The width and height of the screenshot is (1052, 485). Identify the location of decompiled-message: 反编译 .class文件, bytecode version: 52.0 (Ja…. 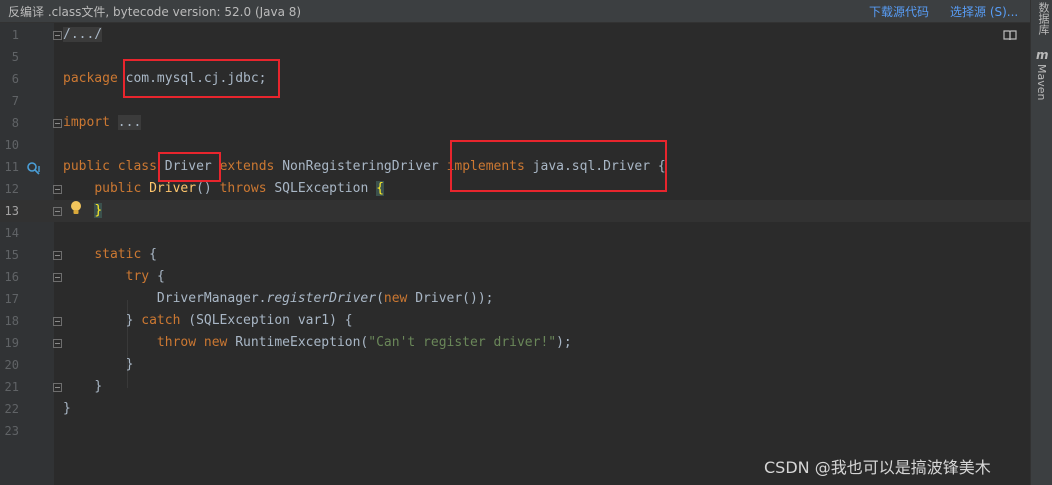
(155, 12).